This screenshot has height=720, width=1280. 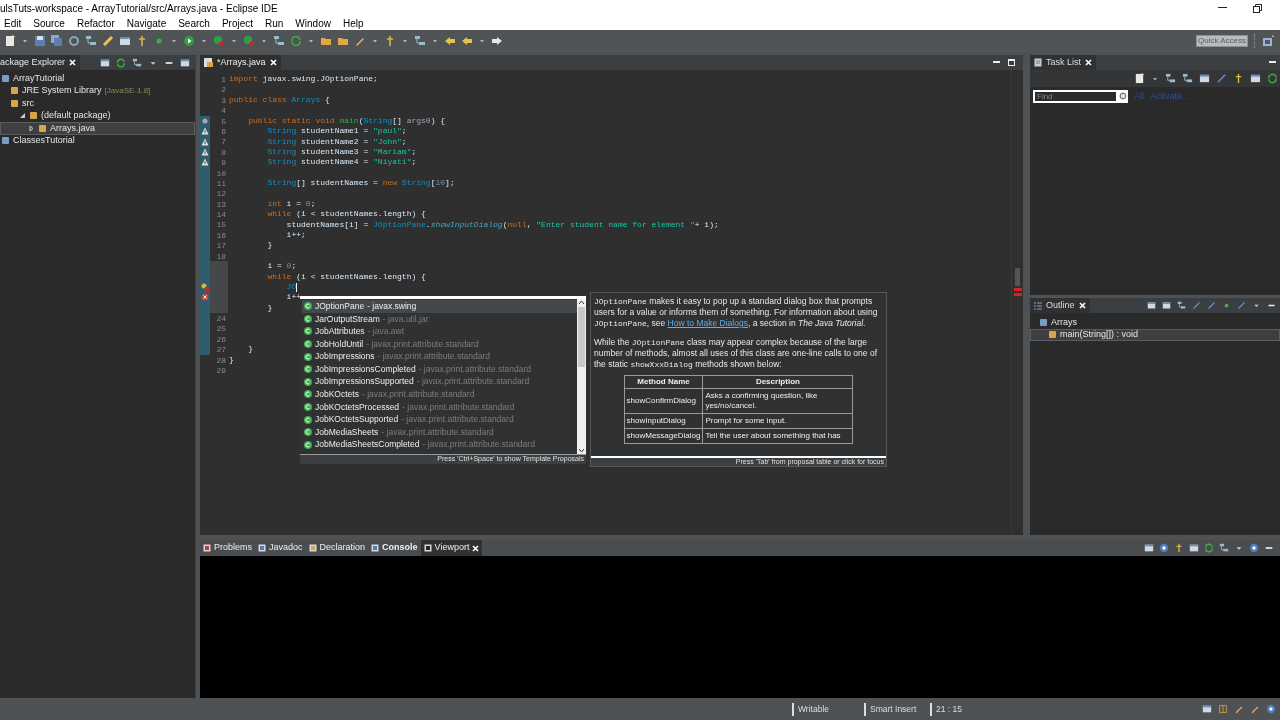 What do you see at coordinates (581, 450) in the screenshot?
I see `scroll-down-icon` at bounding box center [581, 450].